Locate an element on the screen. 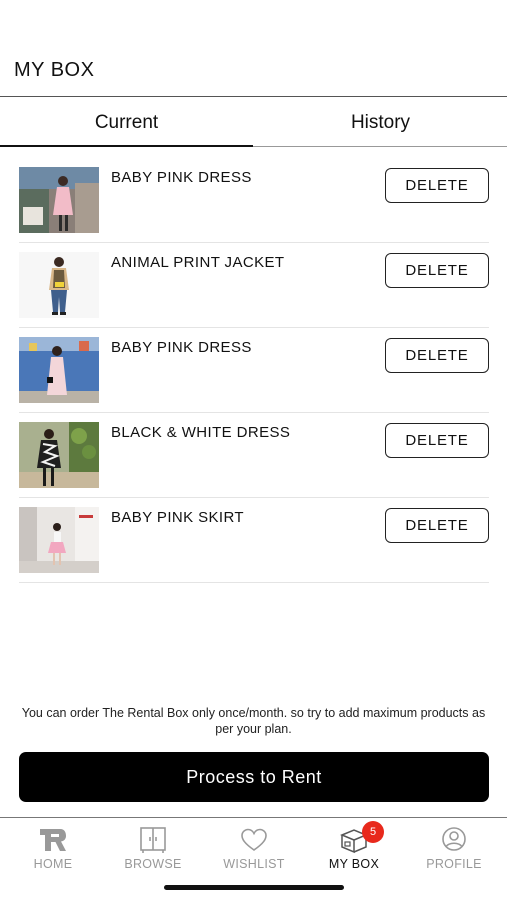 The width and height of the screenshot is (507, 900). user-icon is located at coordinates (454, 839).